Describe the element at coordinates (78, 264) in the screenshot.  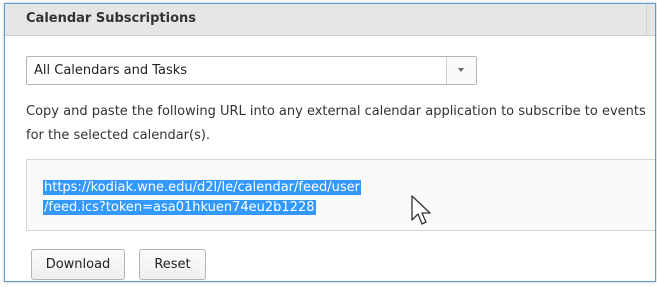
I see `download-button: Download` at that location.